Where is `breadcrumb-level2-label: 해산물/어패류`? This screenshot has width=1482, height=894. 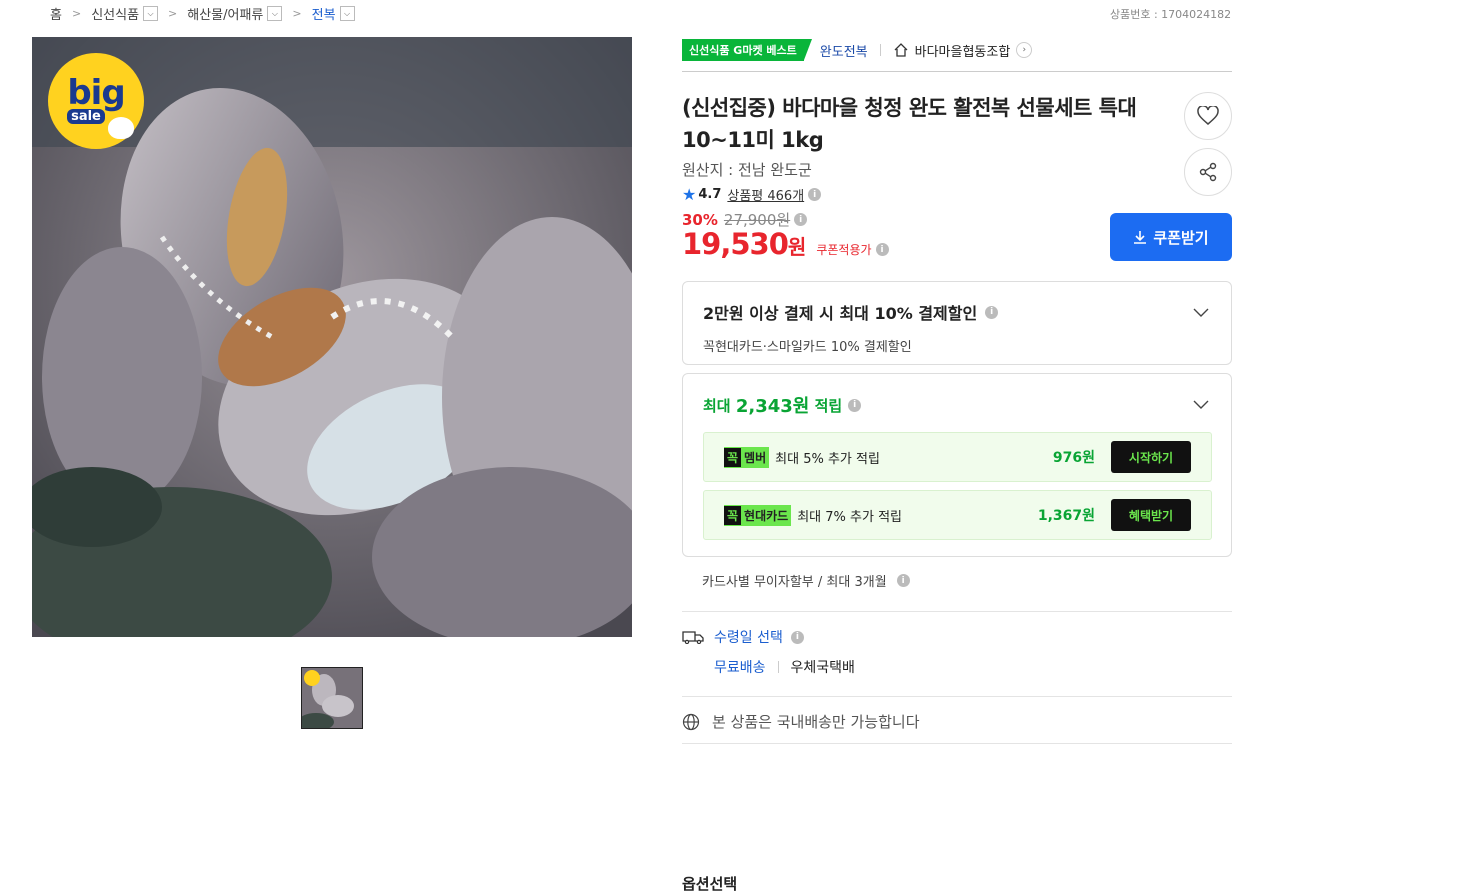 breadcrumb-level2-label: 해산물/어패류 is located at coordinates (225, 13).